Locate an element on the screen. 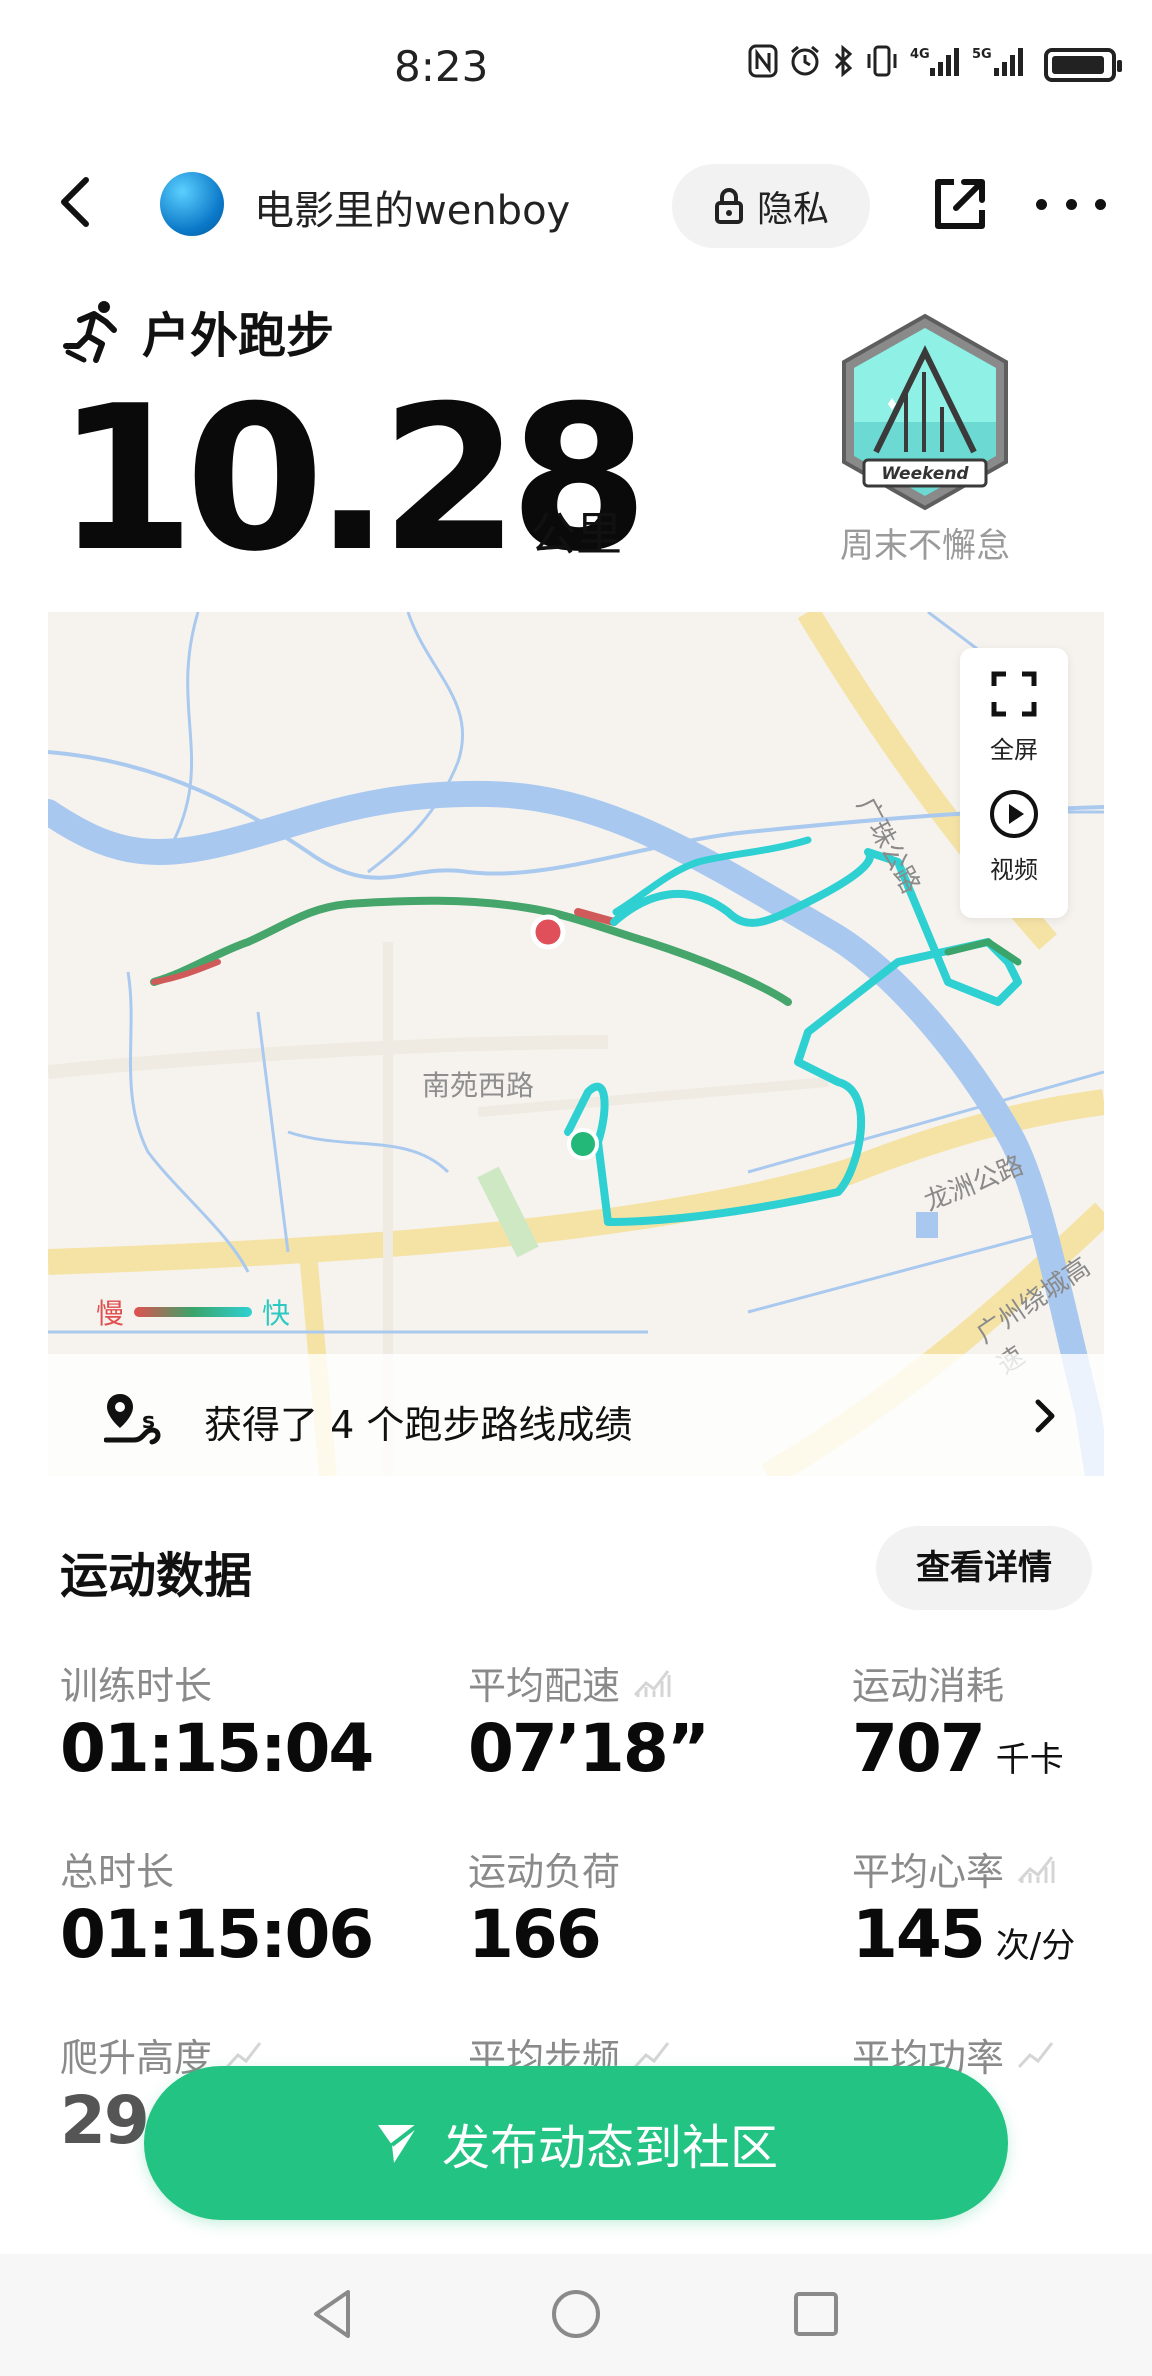 The width and height of the screenshot is (1152, 2376). route-records-row: s 获得了 4 个跑步路线成绩 is located at coordinates (576, 1415).